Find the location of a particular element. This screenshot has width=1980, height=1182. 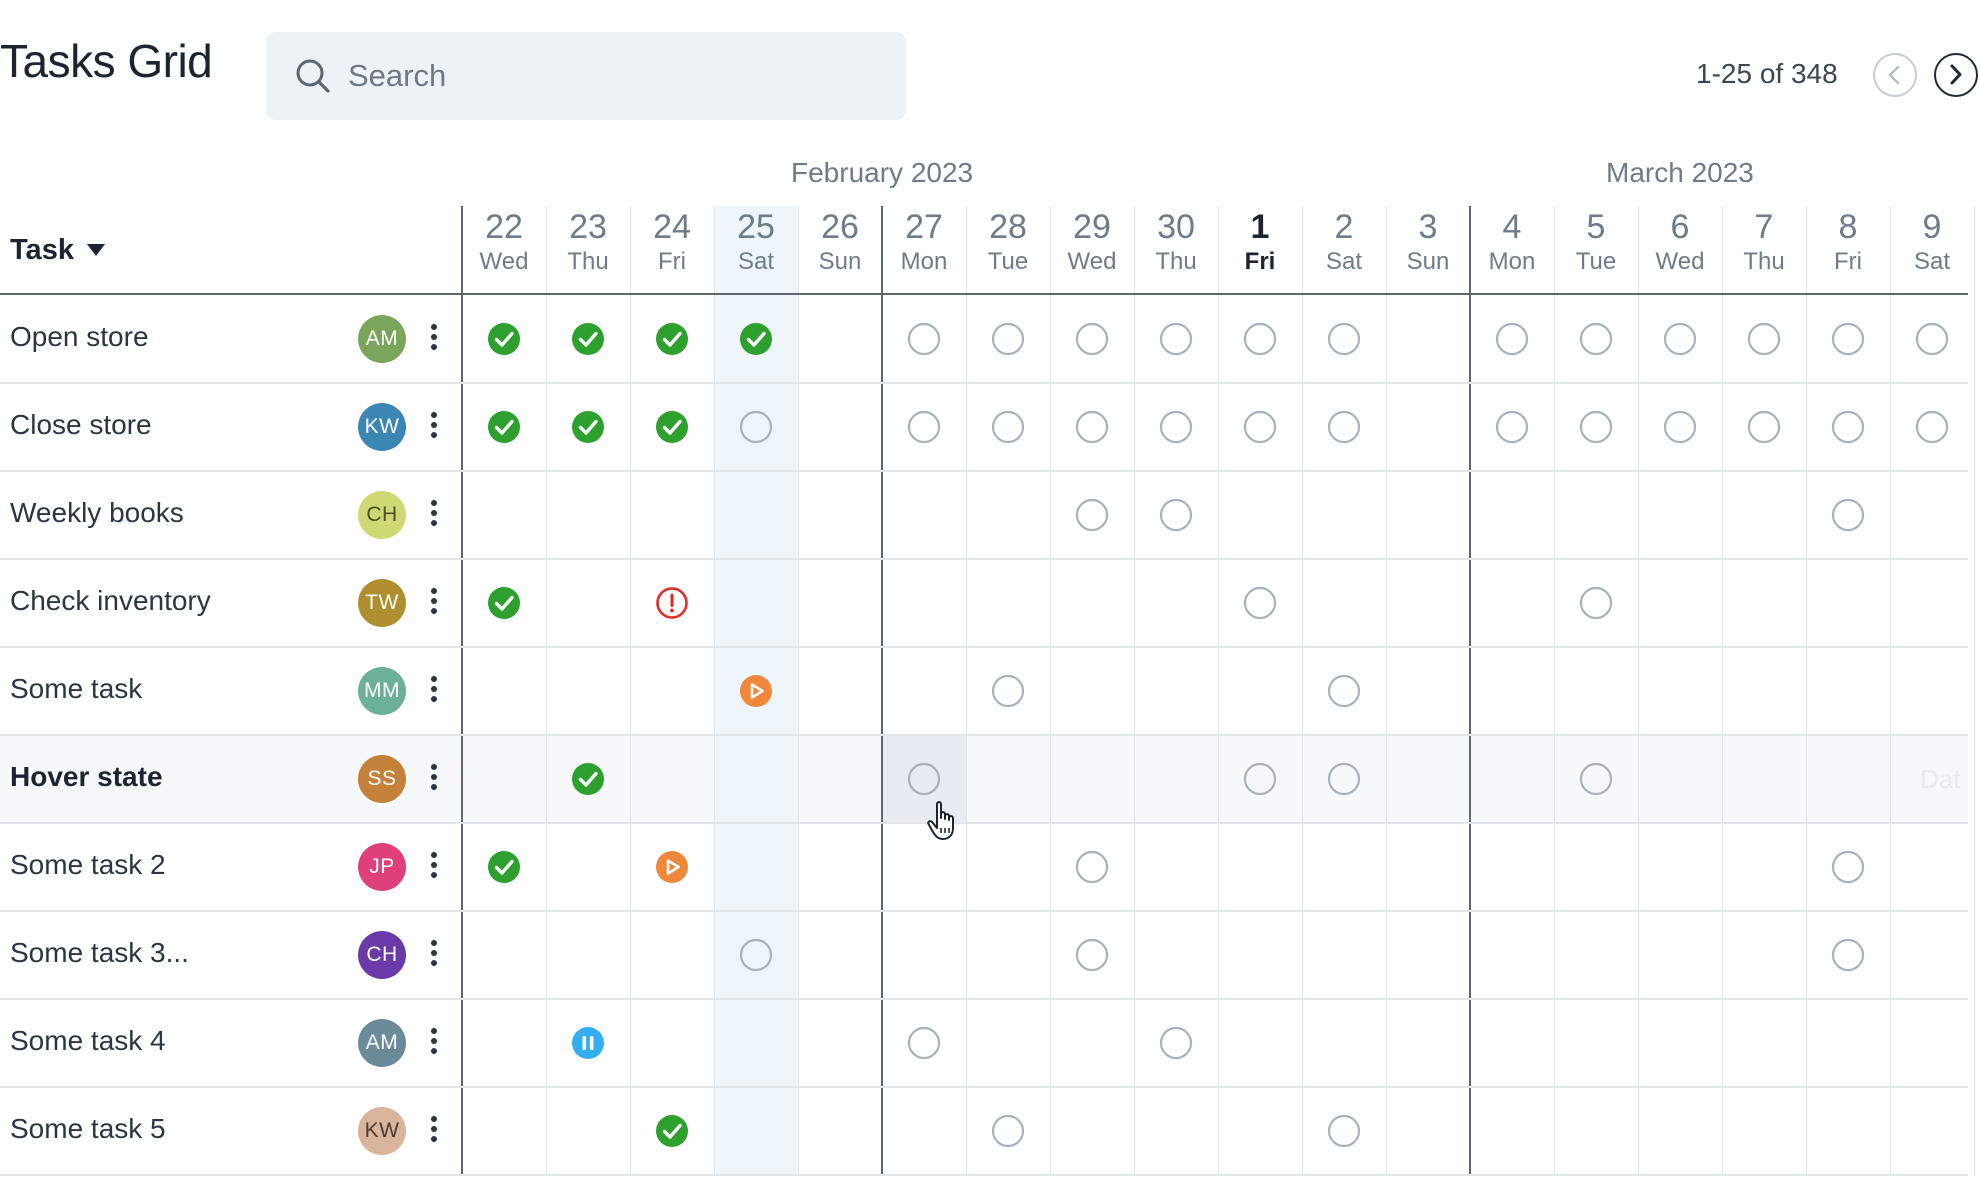

task-name: Close store is located at coordinates (81, 425).